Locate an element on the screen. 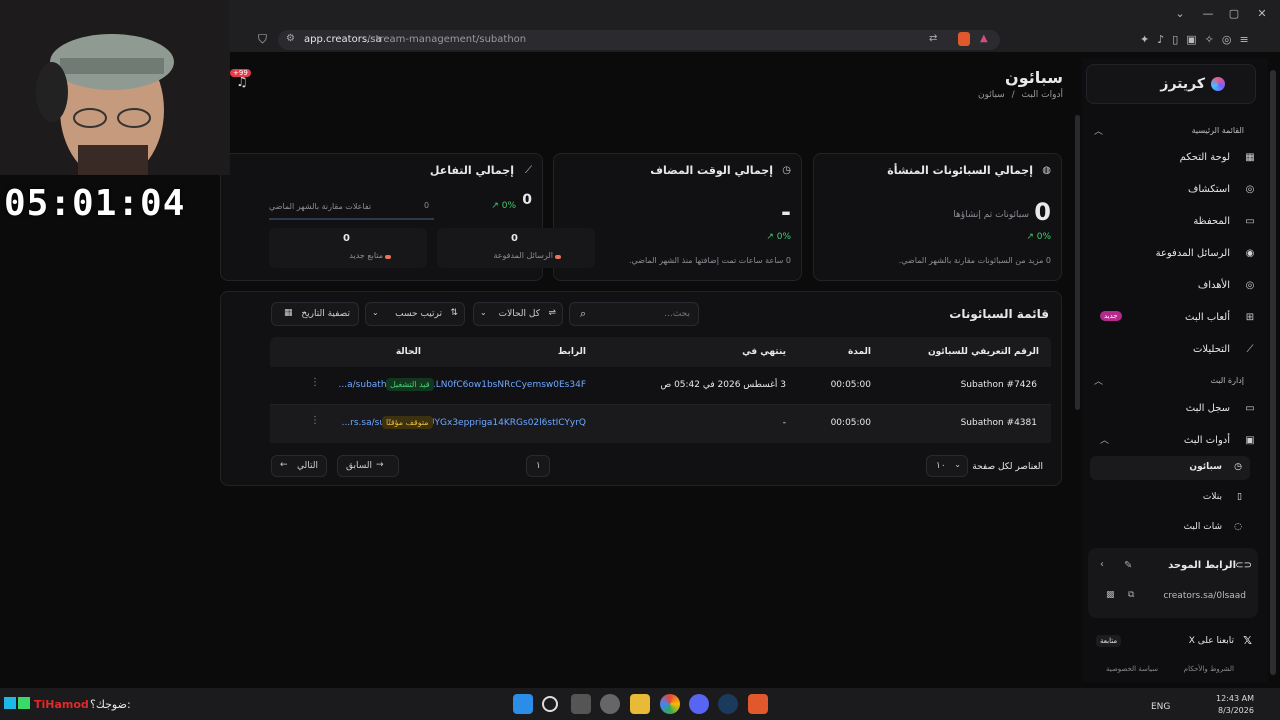  sidebar-item-stream-log: سجل البث ▭ is located at coordinates (1175, 409).